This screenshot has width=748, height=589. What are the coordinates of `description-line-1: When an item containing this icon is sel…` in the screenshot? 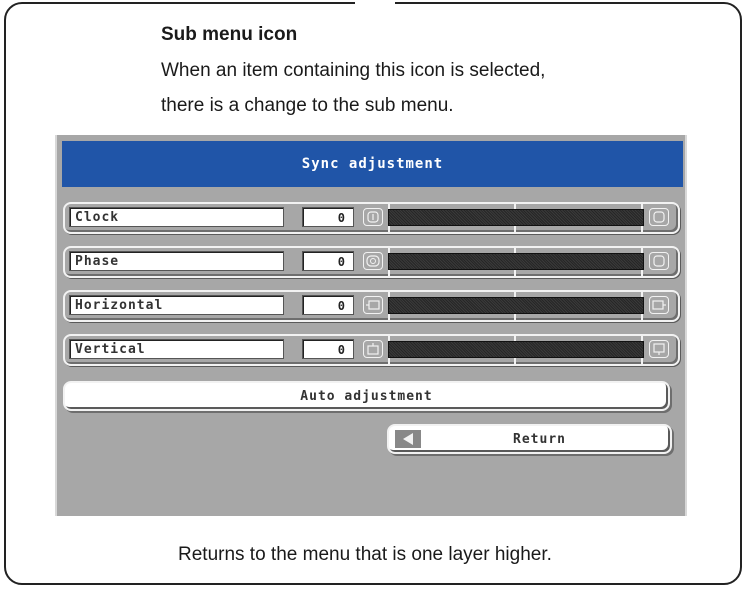 It's located at (353, 70).